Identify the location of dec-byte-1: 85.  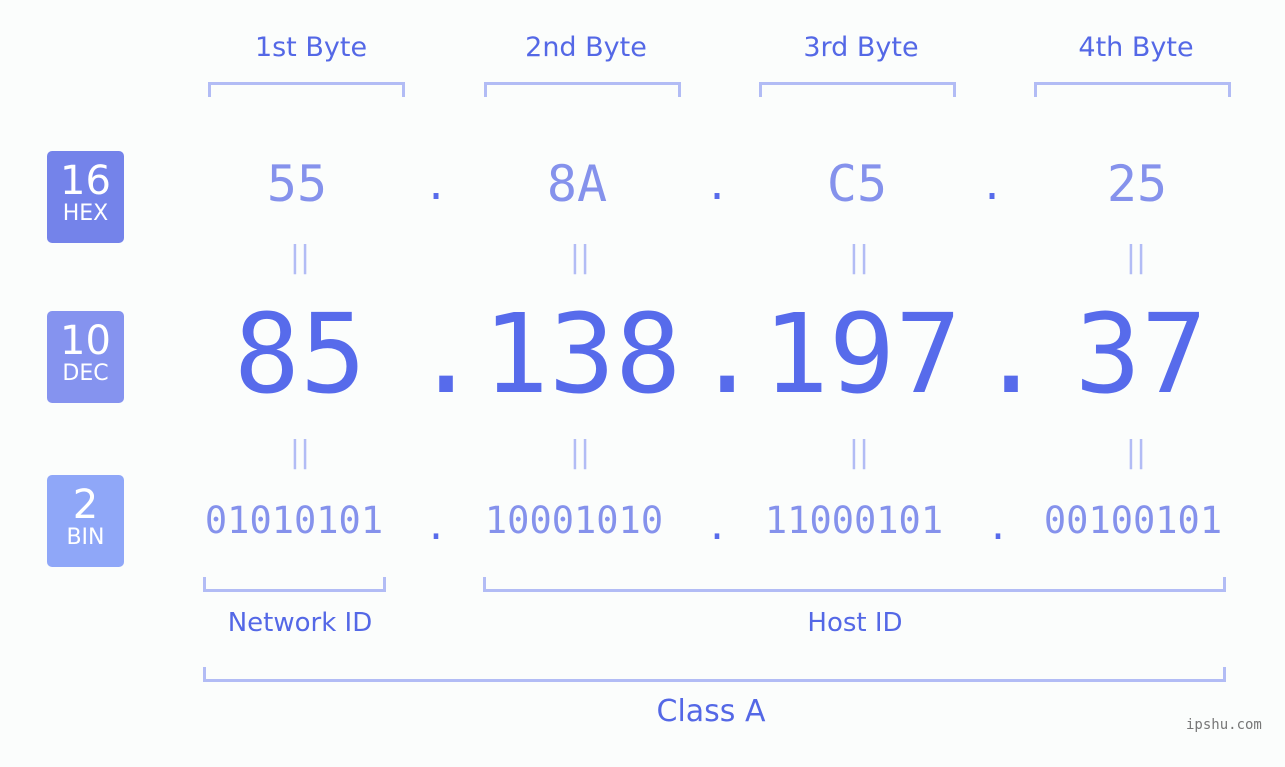
(300, 354).